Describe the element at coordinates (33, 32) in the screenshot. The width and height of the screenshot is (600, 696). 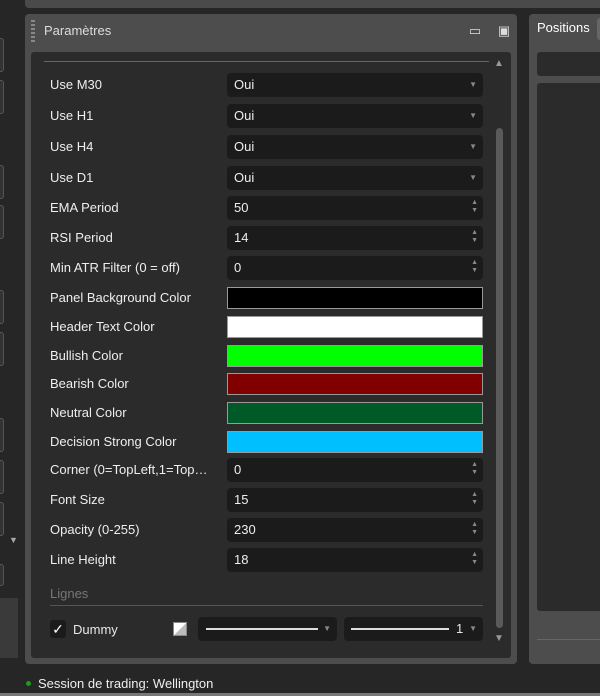
I see `drag-handle` at that location.